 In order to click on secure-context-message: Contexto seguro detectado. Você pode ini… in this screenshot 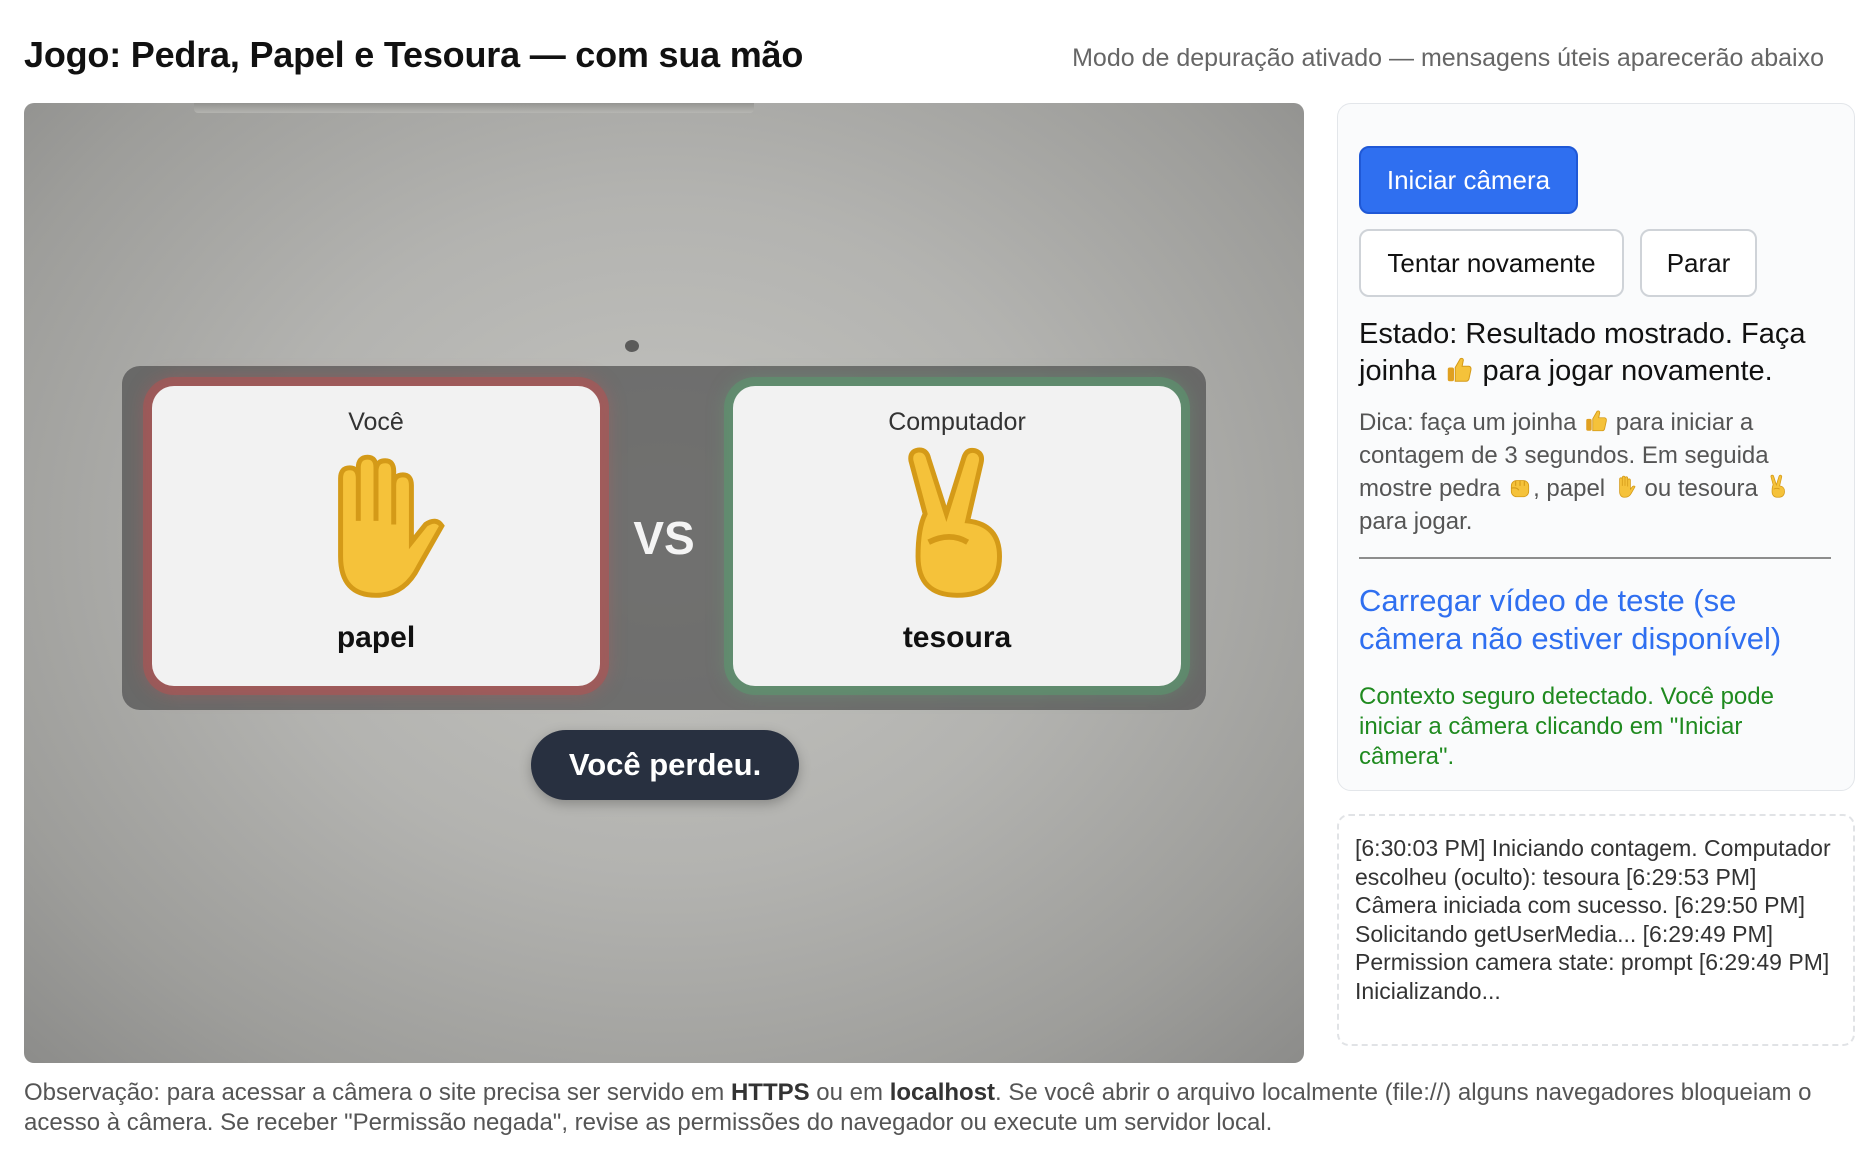, I will do `click(1566, 726)`.